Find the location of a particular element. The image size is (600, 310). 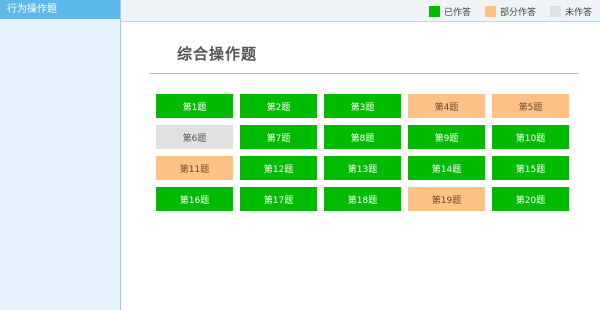

legend-item-unanswered: 未作答 is located at coordinates (570, 11).